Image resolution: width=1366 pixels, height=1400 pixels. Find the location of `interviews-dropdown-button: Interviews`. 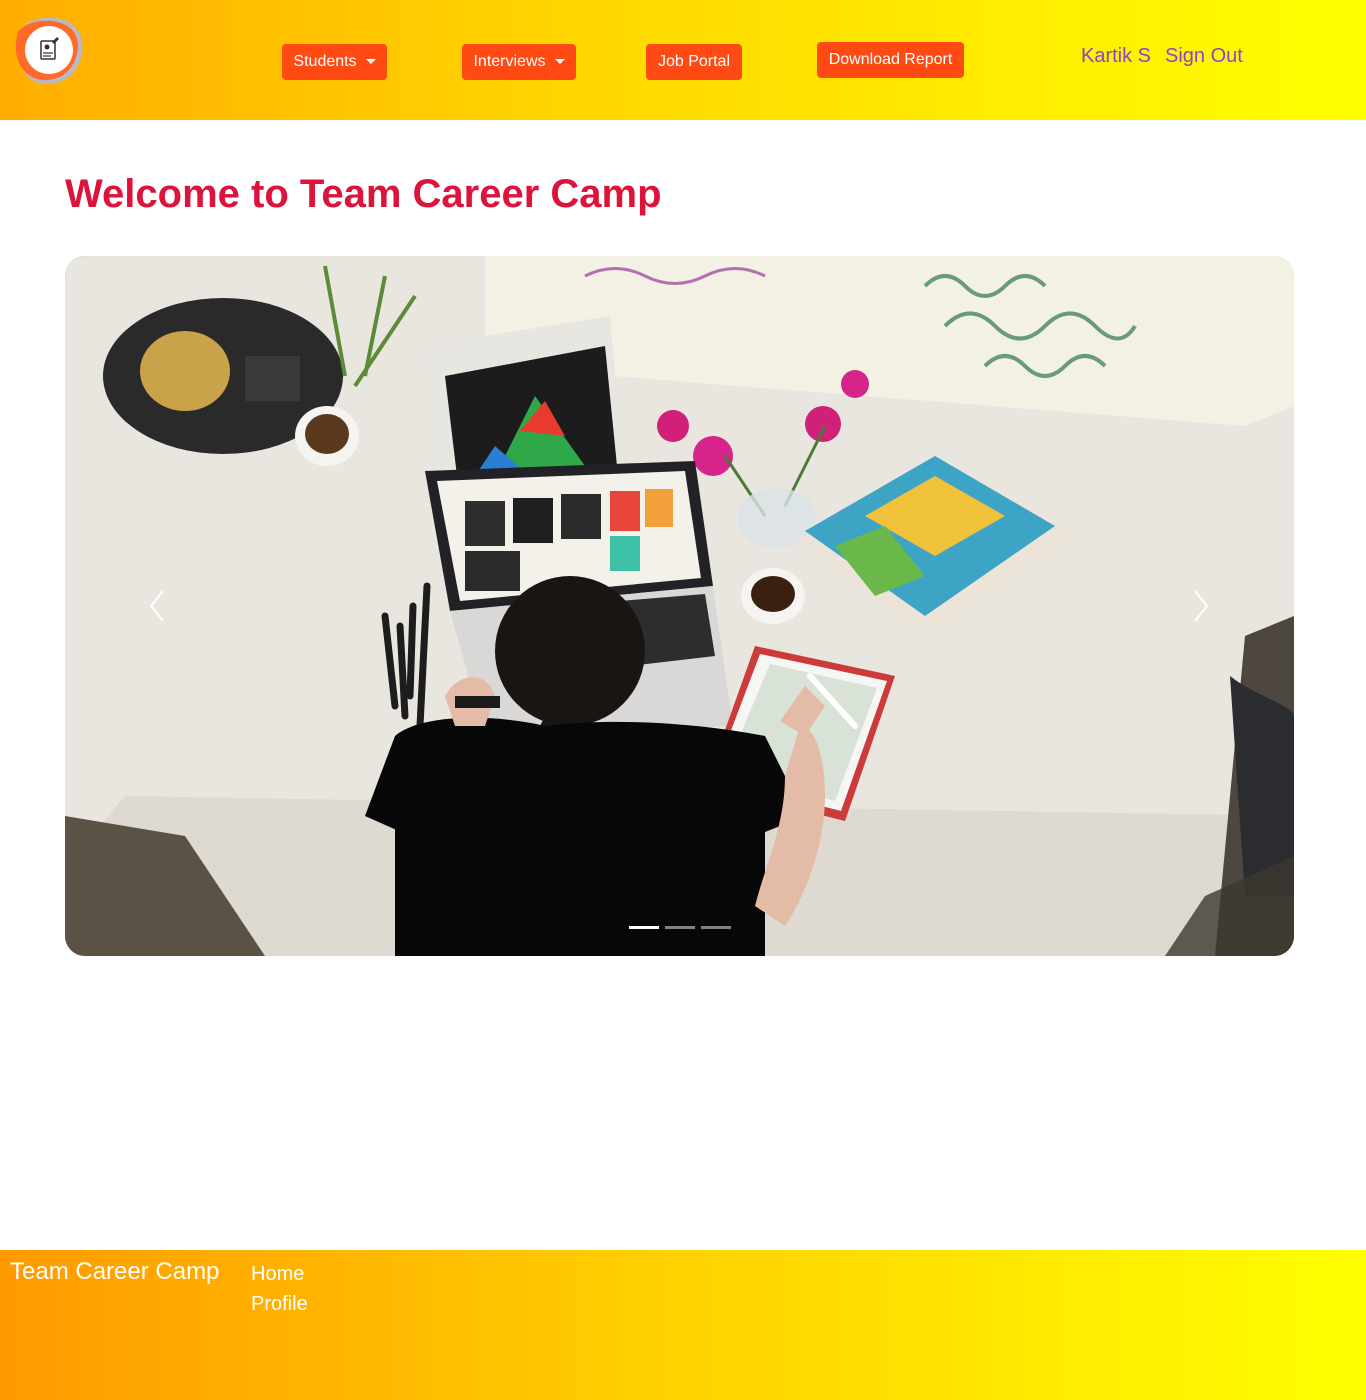

interviews-dropdown-button: Interviews is located at coordinates (519, 62).